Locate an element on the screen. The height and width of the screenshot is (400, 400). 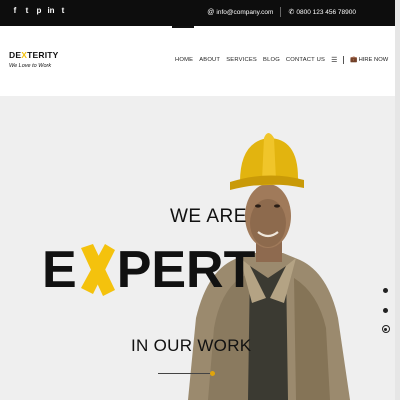
nav-item-contact: CONTACT US is located at coordinates (305, 60).